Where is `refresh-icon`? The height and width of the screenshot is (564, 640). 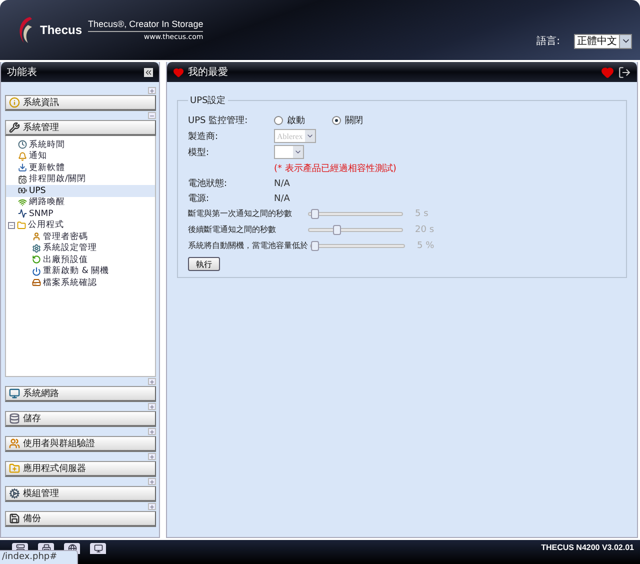 refresh-icon is located at coordinates (36, 259).